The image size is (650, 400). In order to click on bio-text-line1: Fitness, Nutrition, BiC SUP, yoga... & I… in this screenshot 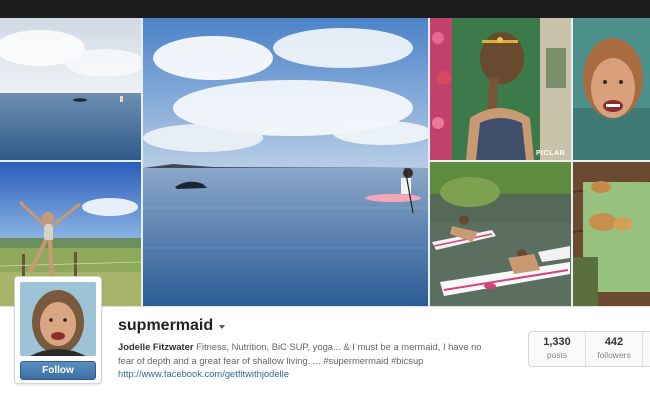, I will do `click(339, 346)`.